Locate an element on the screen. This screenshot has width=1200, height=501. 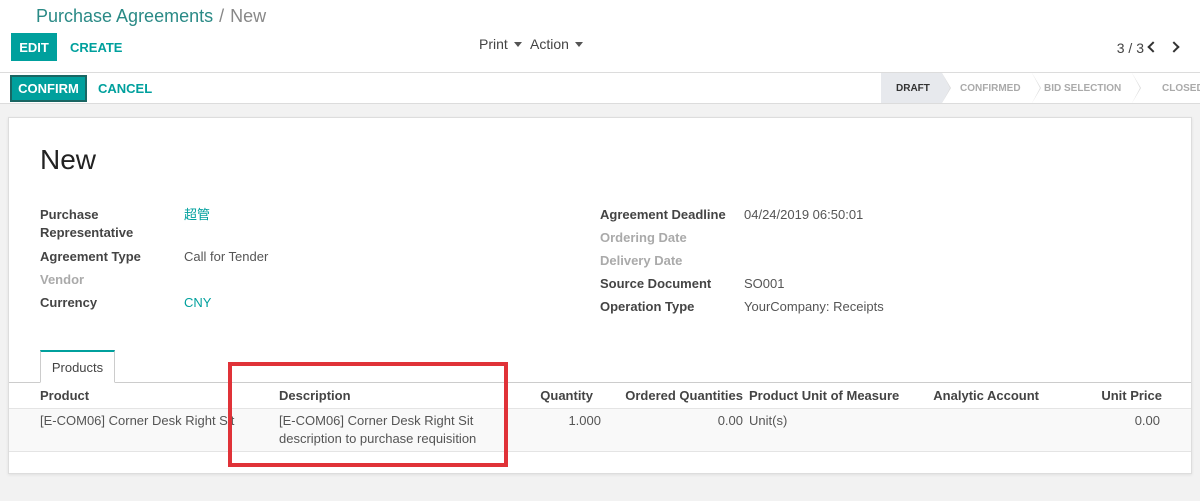
source-document-value: SO001 is located at coordinates (764, 284).